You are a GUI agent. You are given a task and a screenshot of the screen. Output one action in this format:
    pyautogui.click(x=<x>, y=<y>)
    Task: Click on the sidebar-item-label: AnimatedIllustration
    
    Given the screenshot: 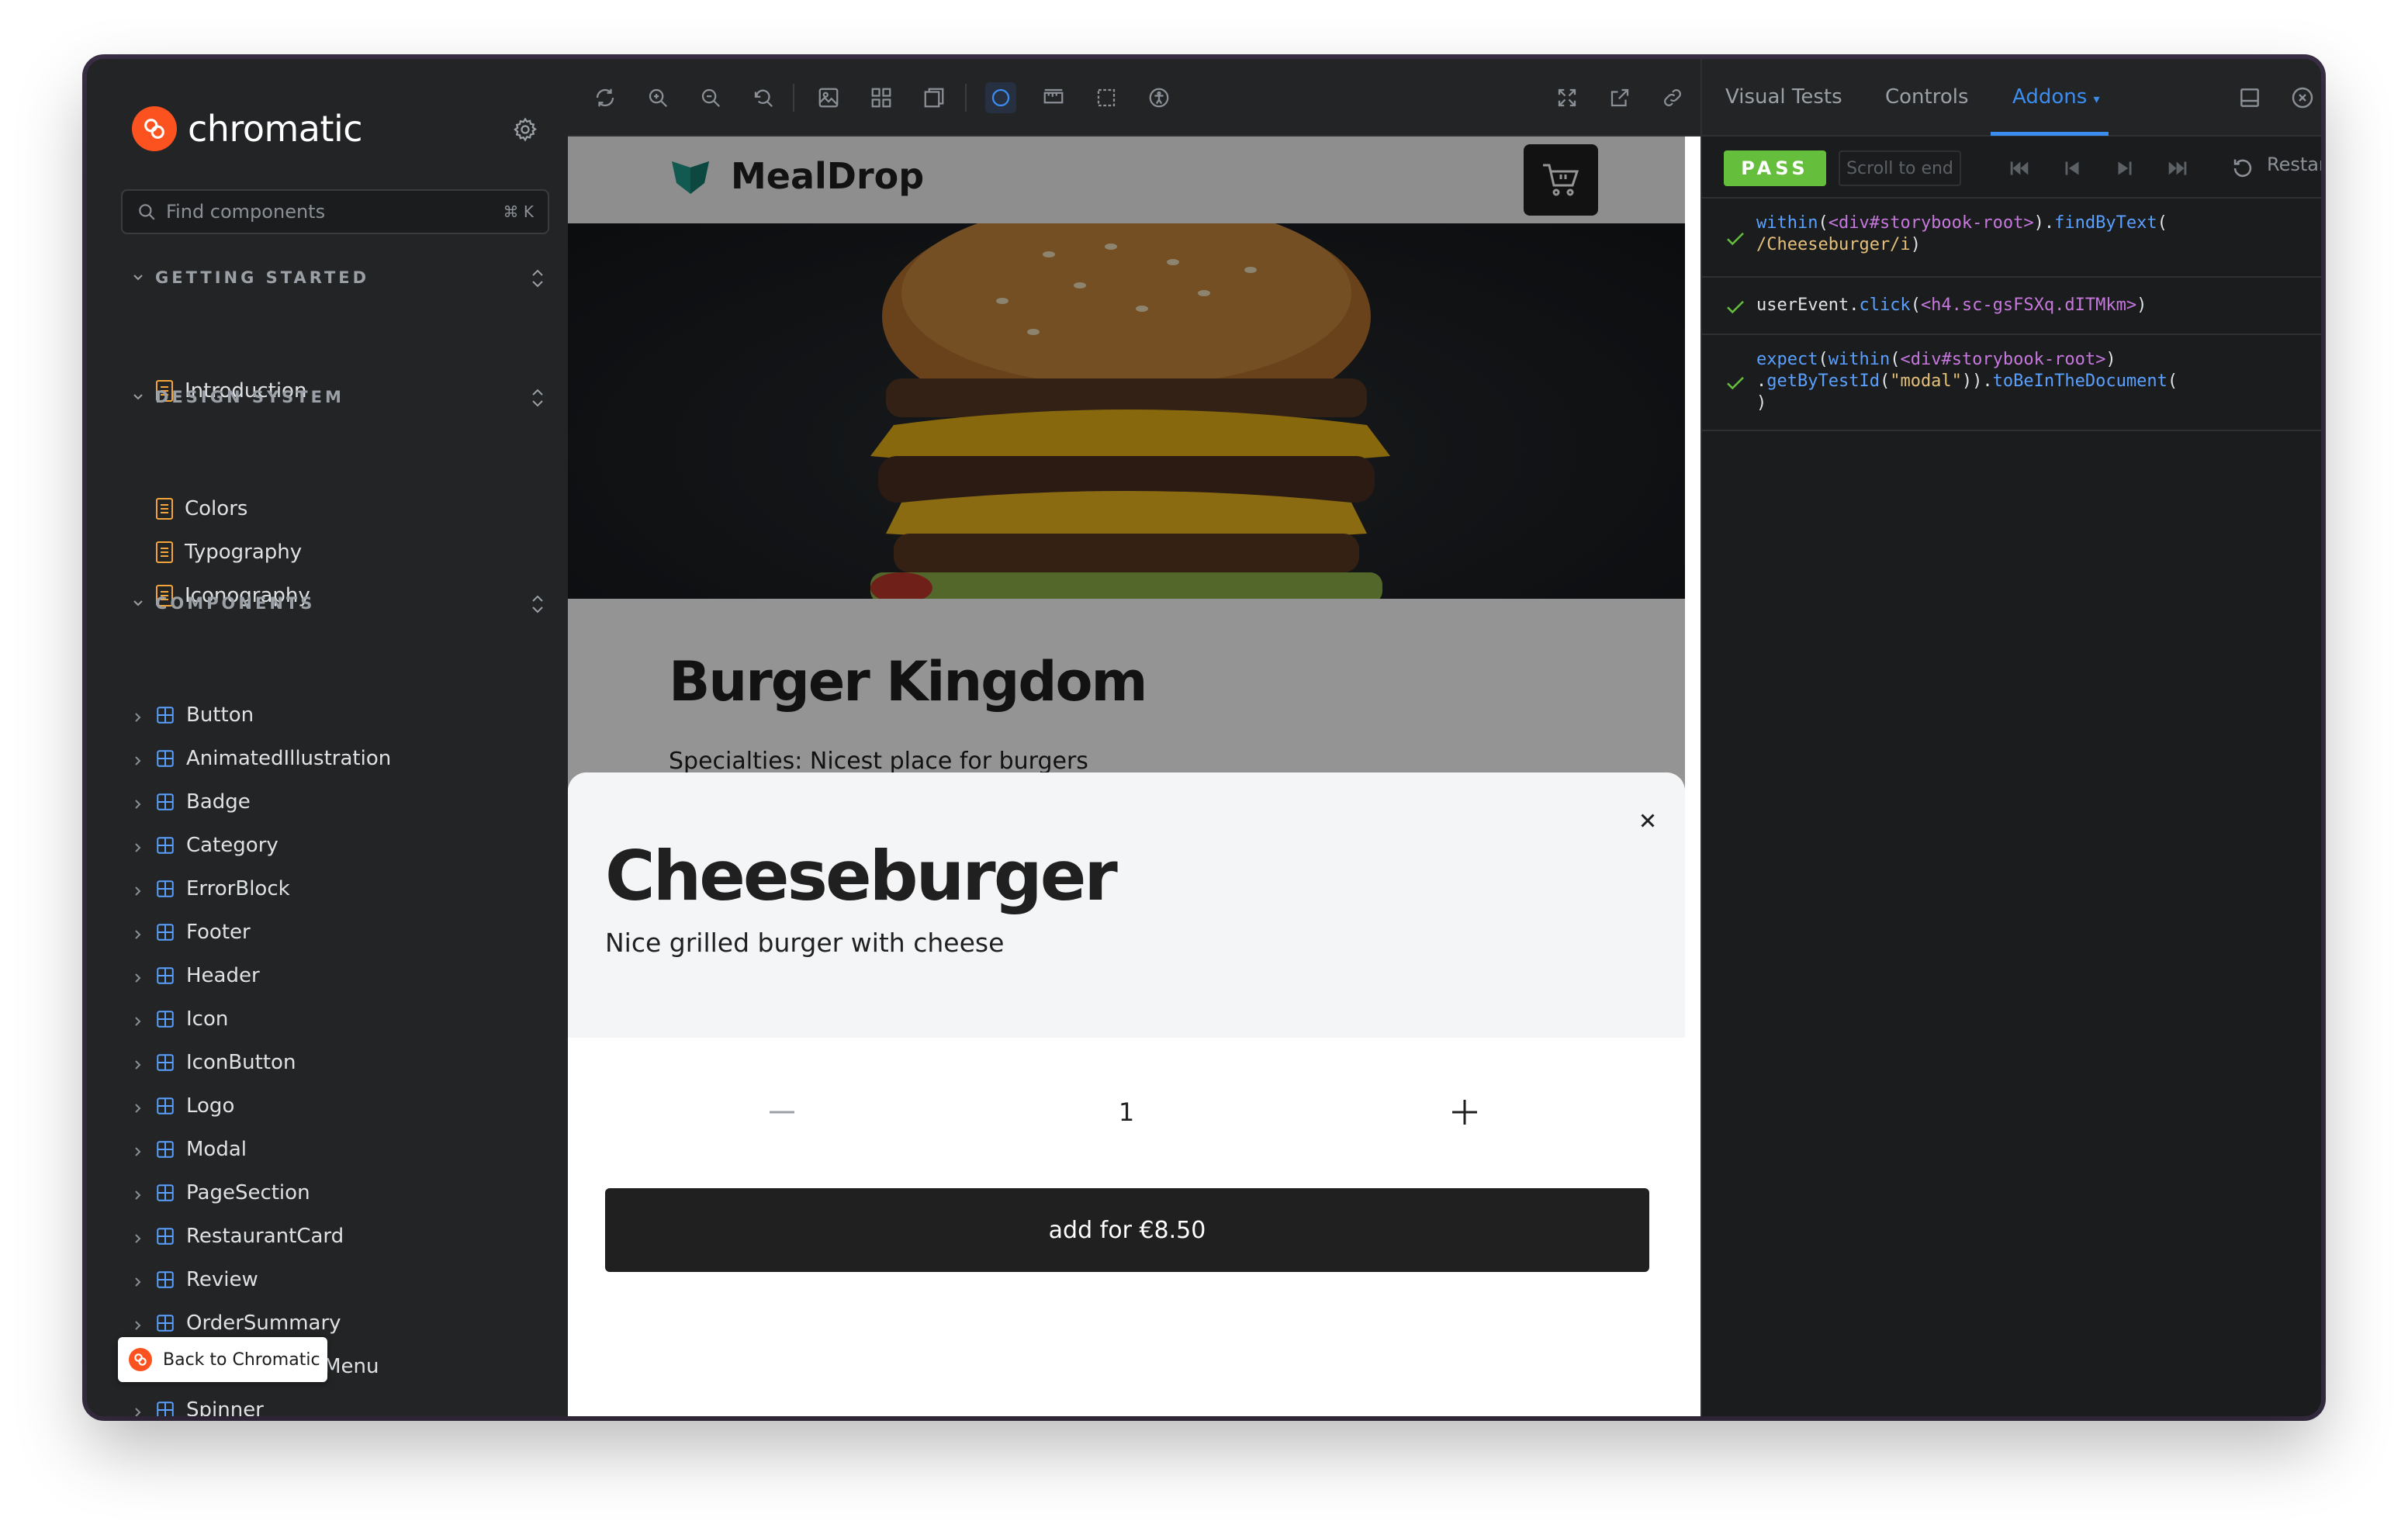 What is the action you would take?
    pyautogui.click(x=289, y=758)
    